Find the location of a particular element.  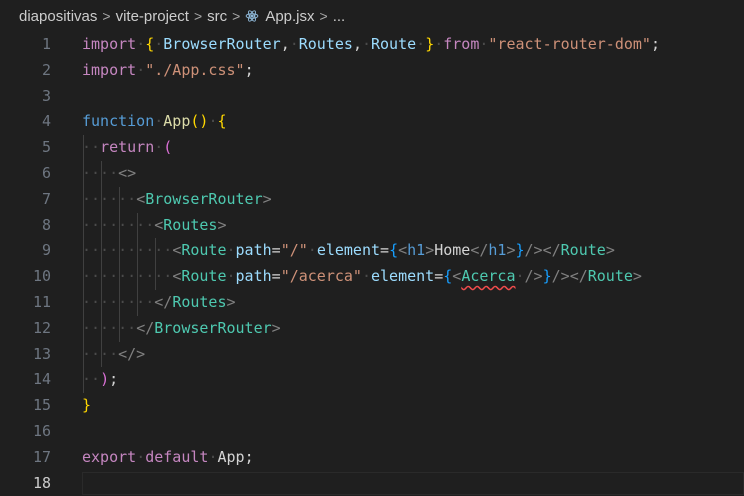

code-line: 2 import·"./App.css"; is located at coordinates (372, 71).